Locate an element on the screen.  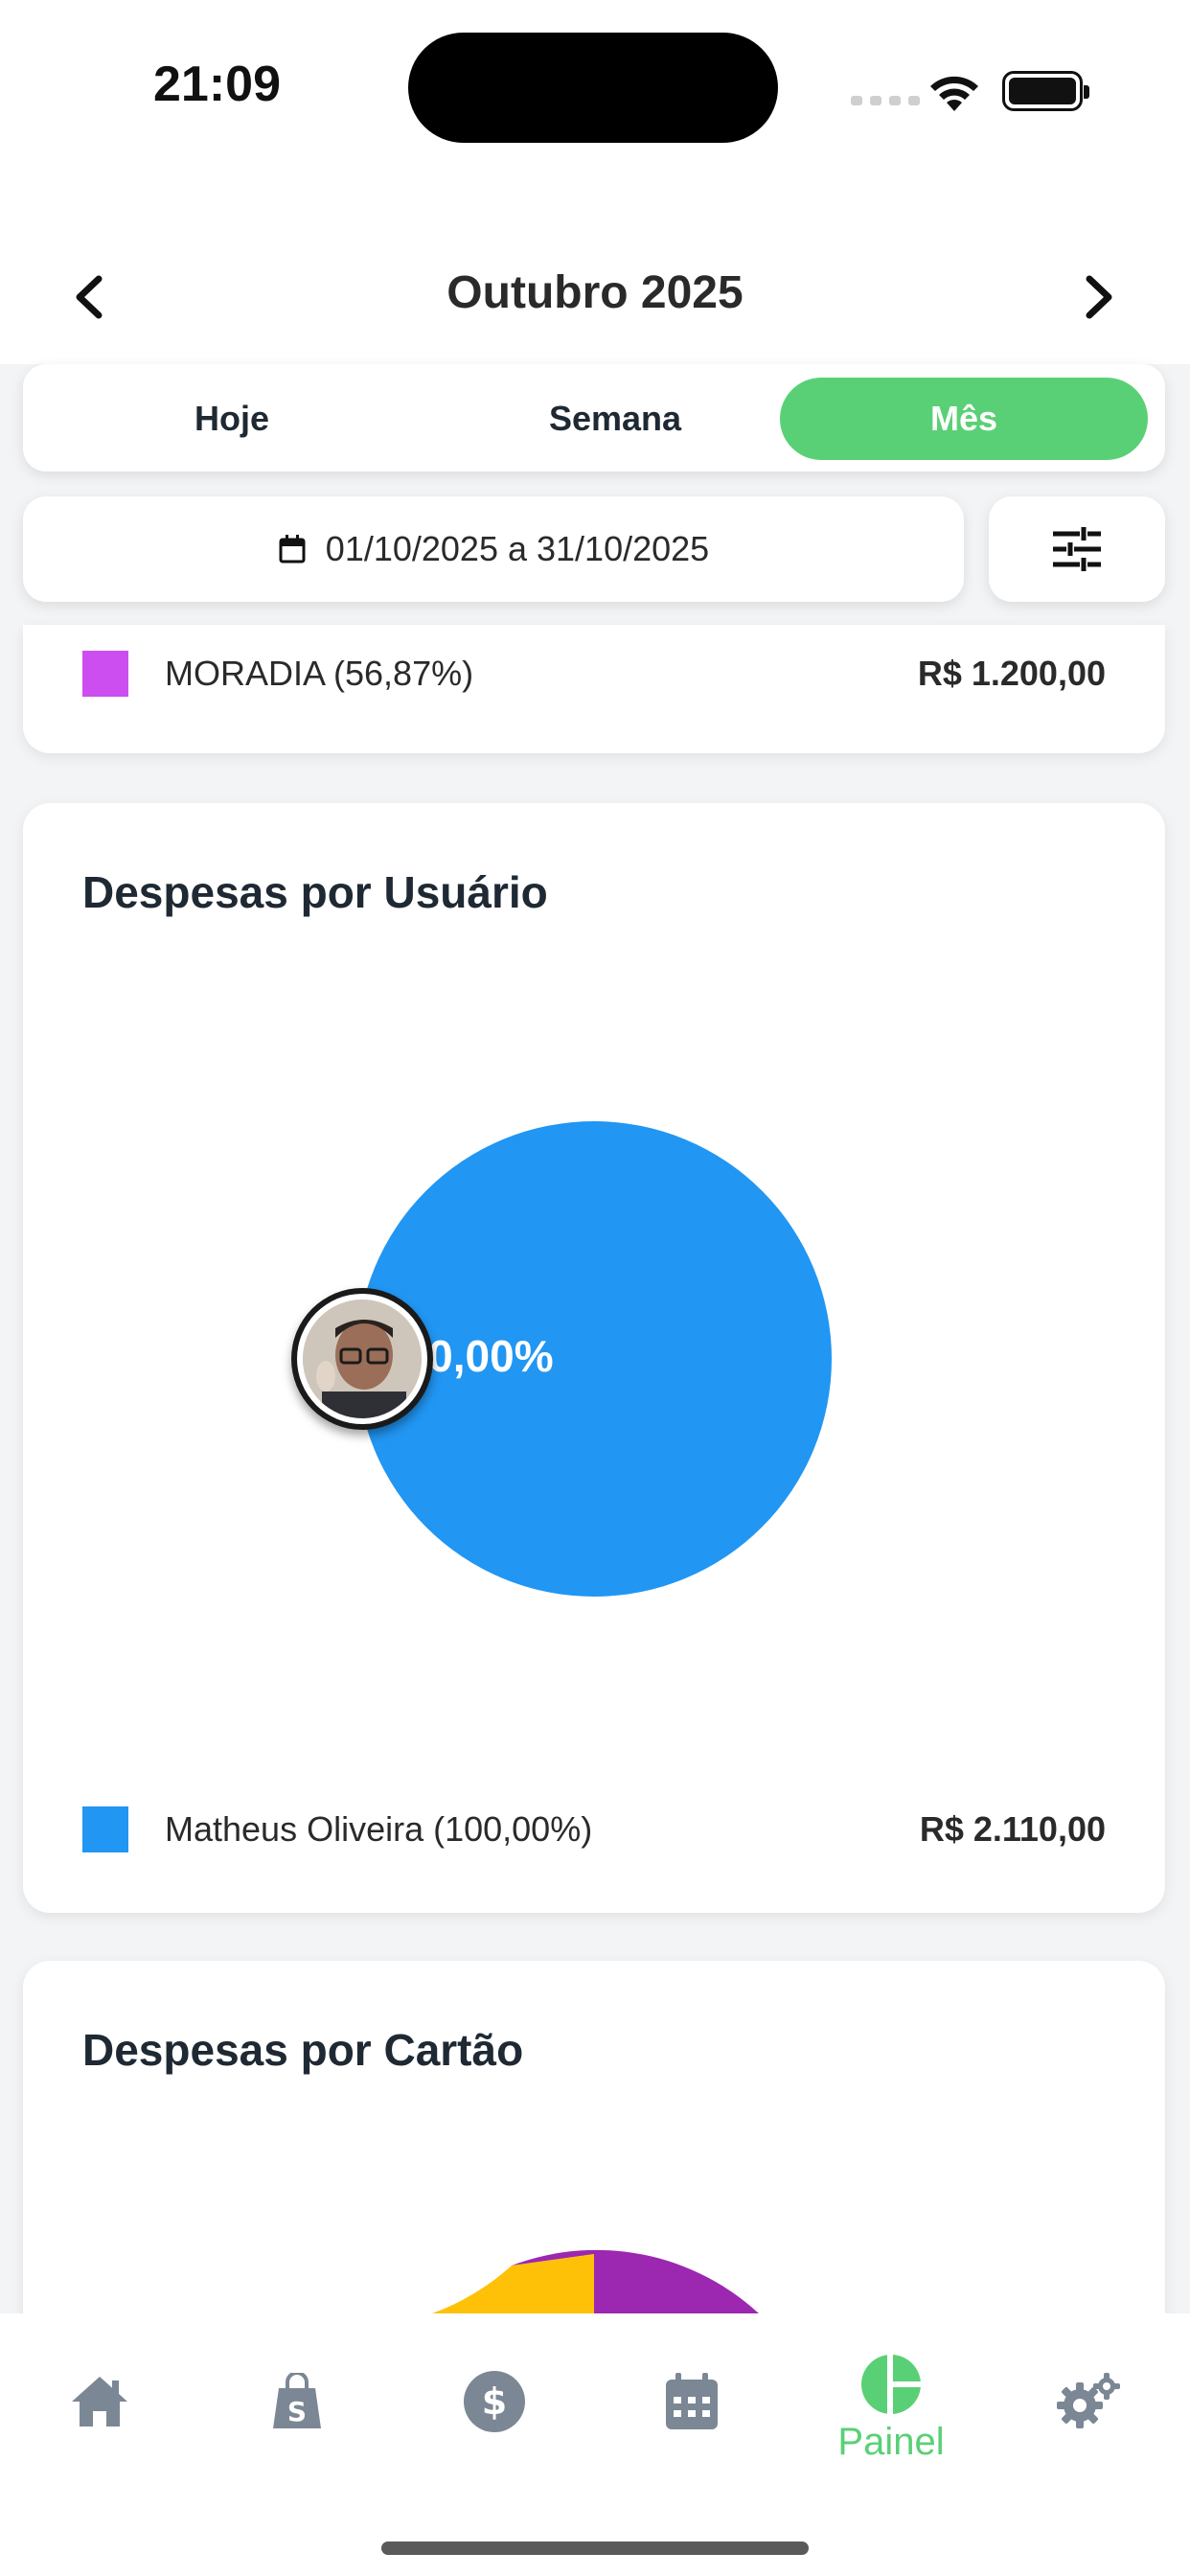
legend-item: MORADIA (56,87%) R$ 1.200,00 is located at coordinates (594, 674).